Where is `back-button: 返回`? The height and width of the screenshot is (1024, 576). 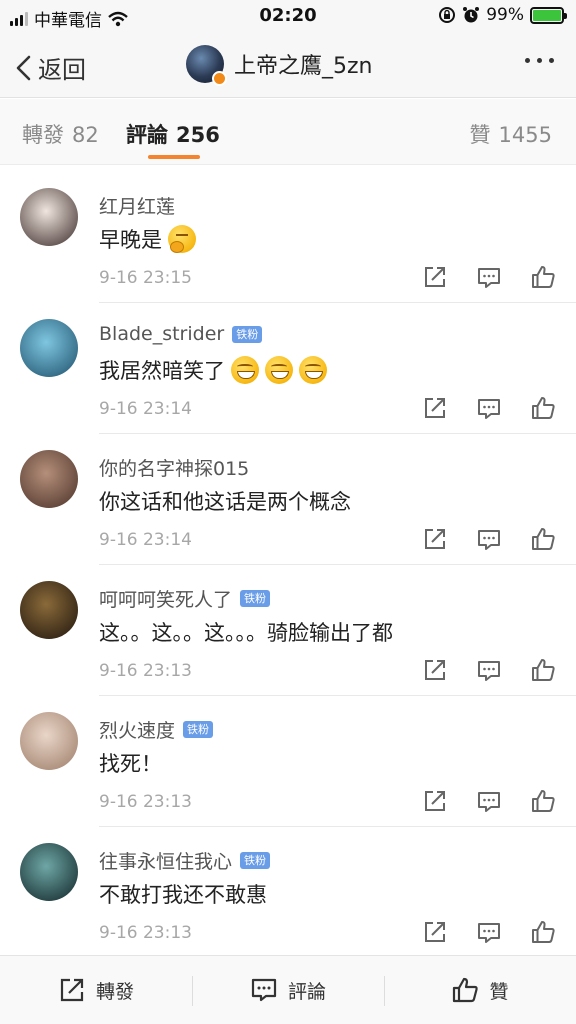 back-button: 返回 is located at coordinates (50, 67).